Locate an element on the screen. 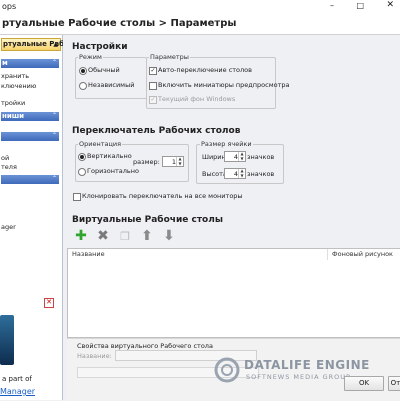 The image size is (400, 401). column-name-header: Название is located at coordinates (198, 254).